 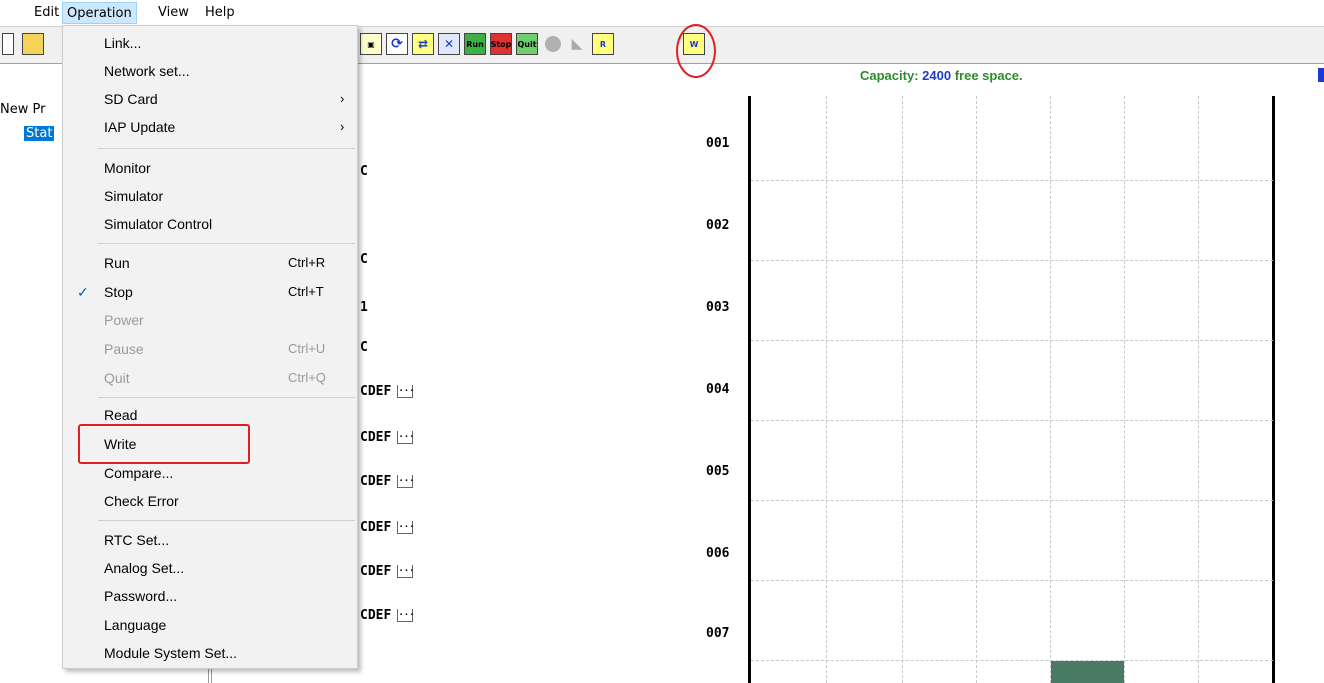 What do you see at coordinates (83, 292) in the screenshot?
I see `checkmark-icon: ✓` at bounding box center [83, 292].